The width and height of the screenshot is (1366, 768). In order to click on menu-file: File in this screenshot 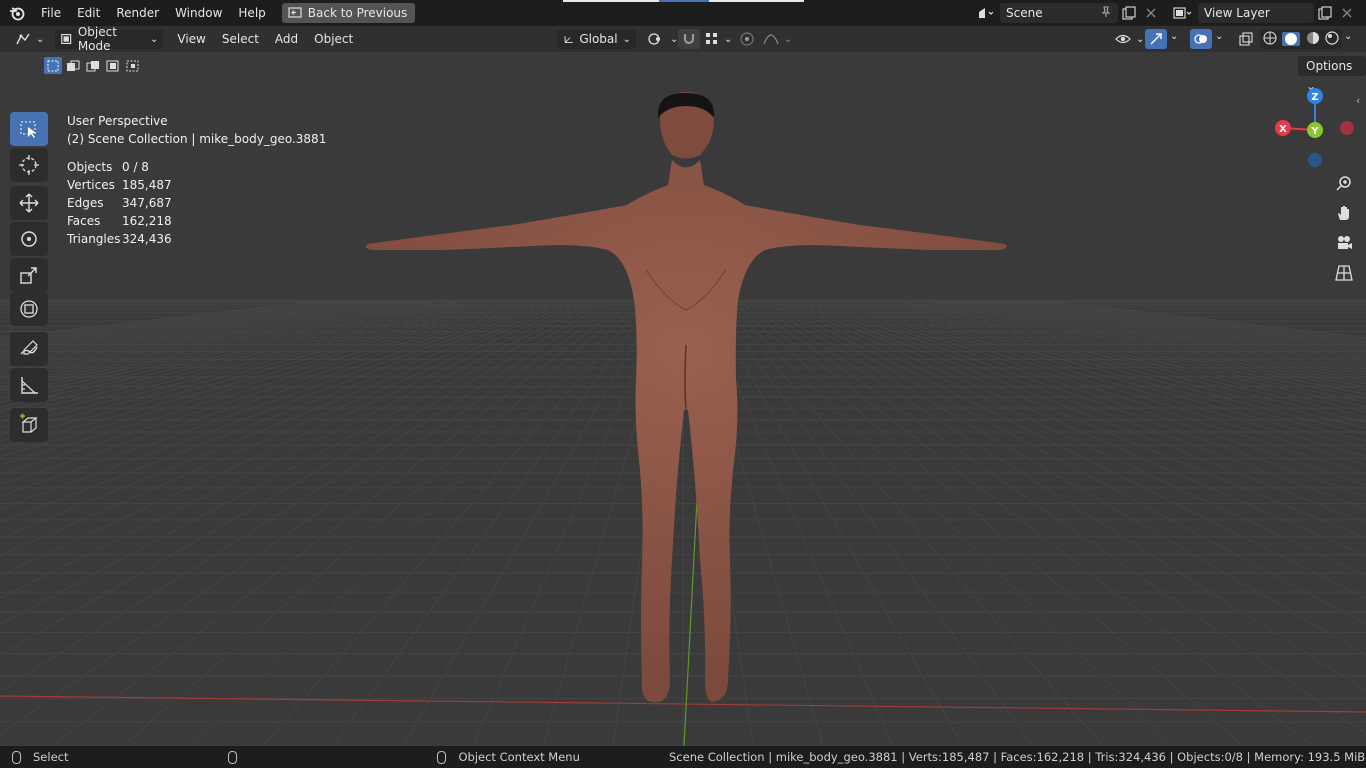, I will do `click(51, 13)`.